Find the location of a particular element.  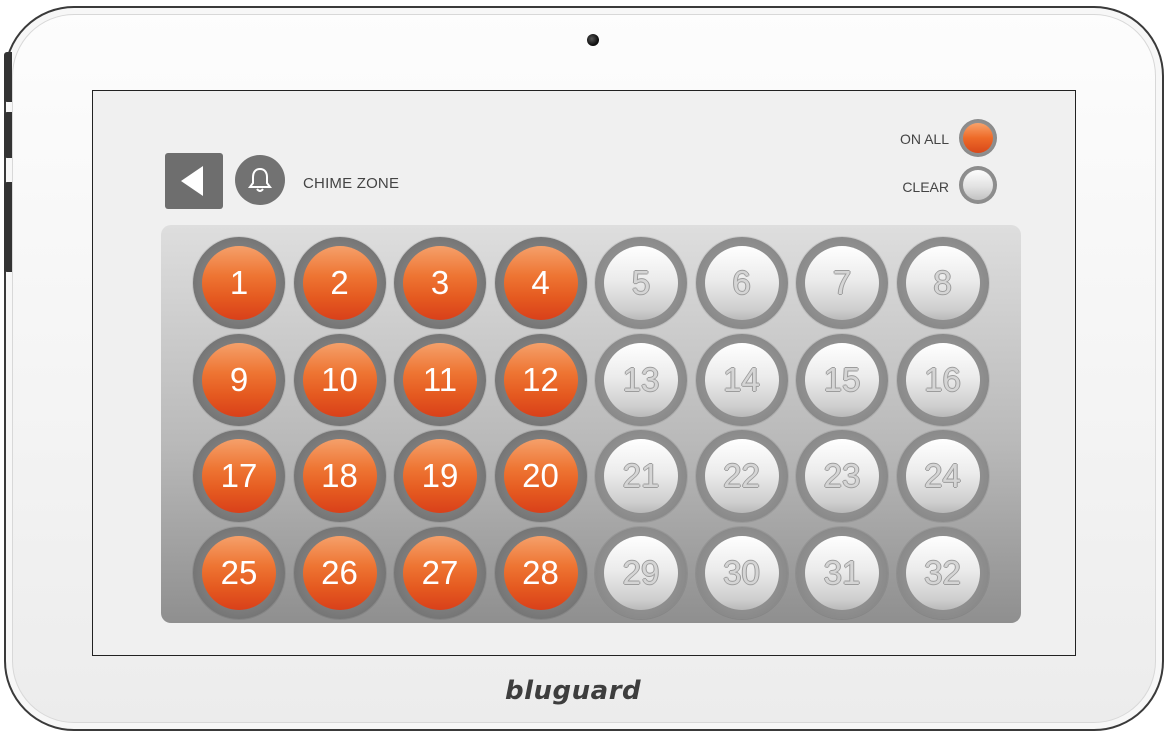

zone-button-21: 21 is located at coordinates (641, 476).